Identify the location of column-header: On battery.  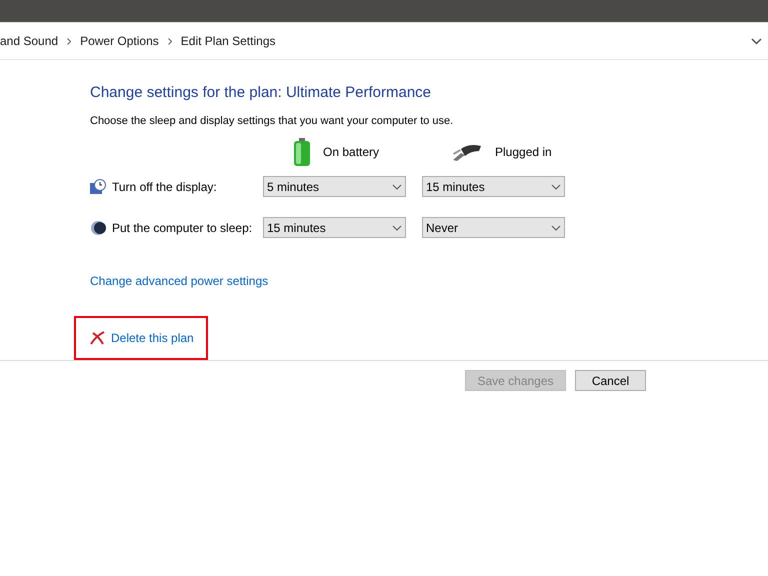
(351, 152).